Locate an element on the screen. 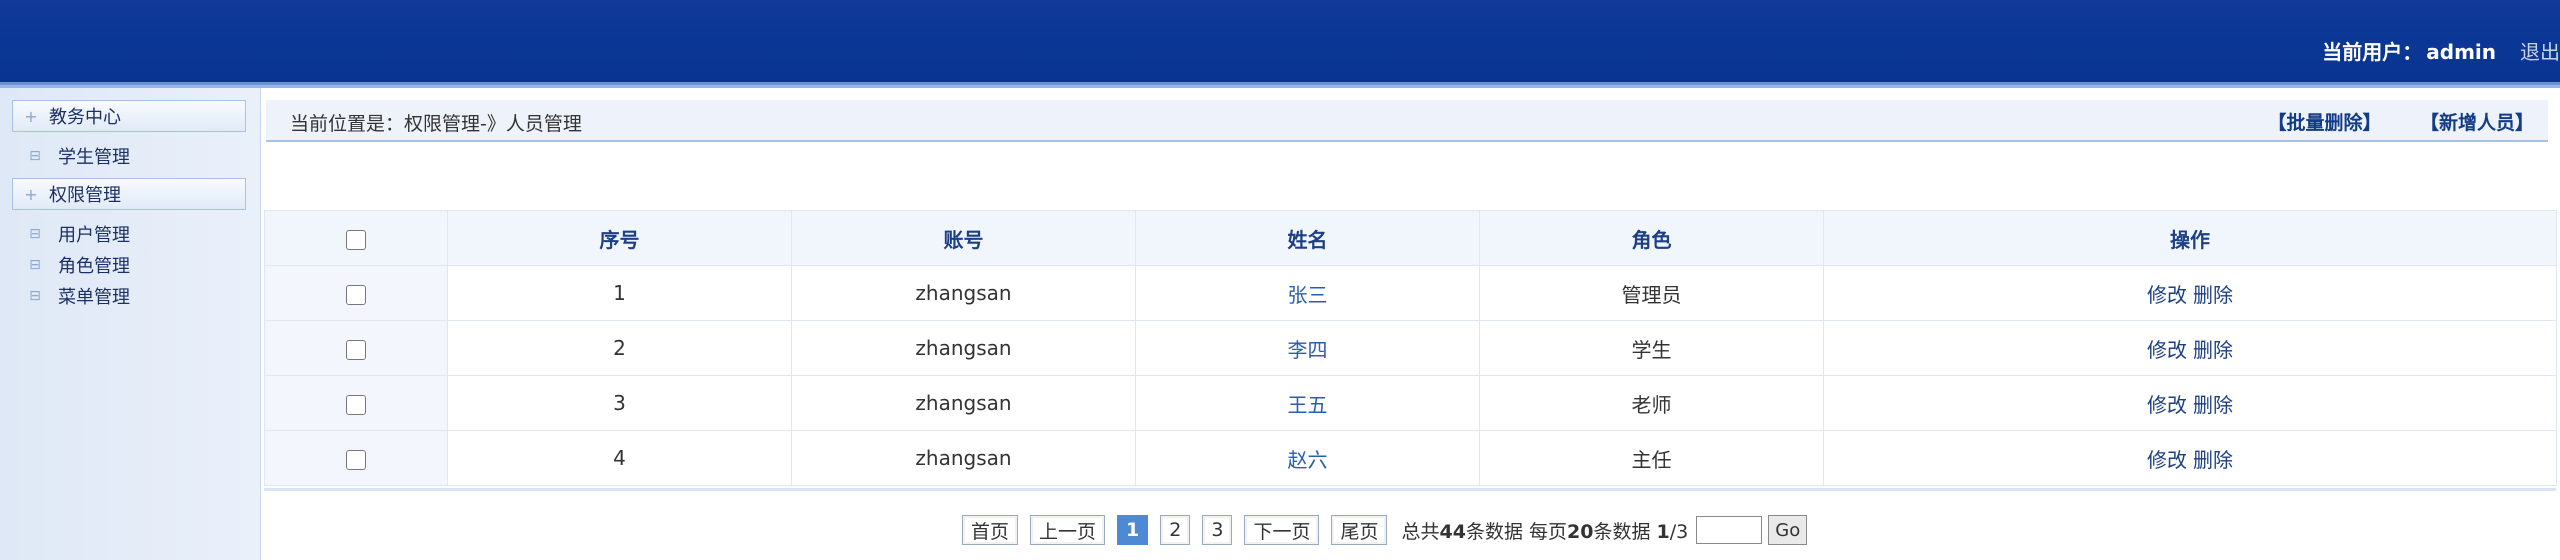 The width and height of the screenshot is (2560, 560). table-row: 3 zhangsan 王五 老师 修改 删除 is located at coordinates (1410, 403).